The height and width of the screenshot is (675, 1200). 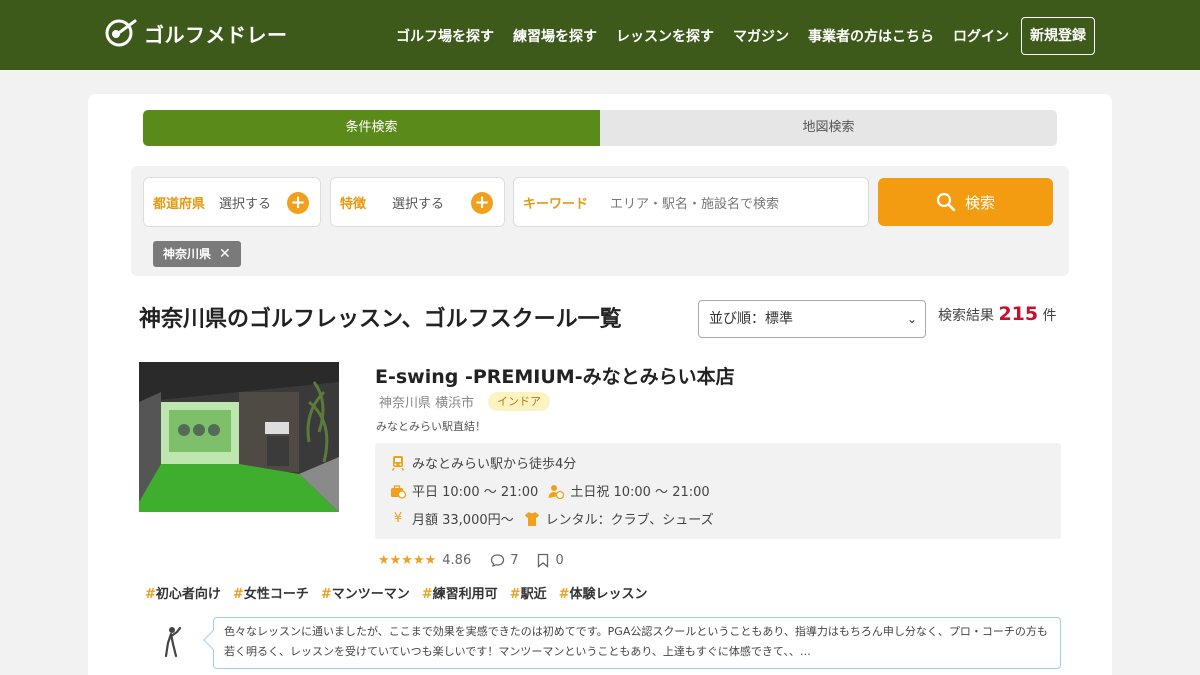 I want to click on facility-catchphrase: みなとみらい駅直結！, so click(x=431, y=426).